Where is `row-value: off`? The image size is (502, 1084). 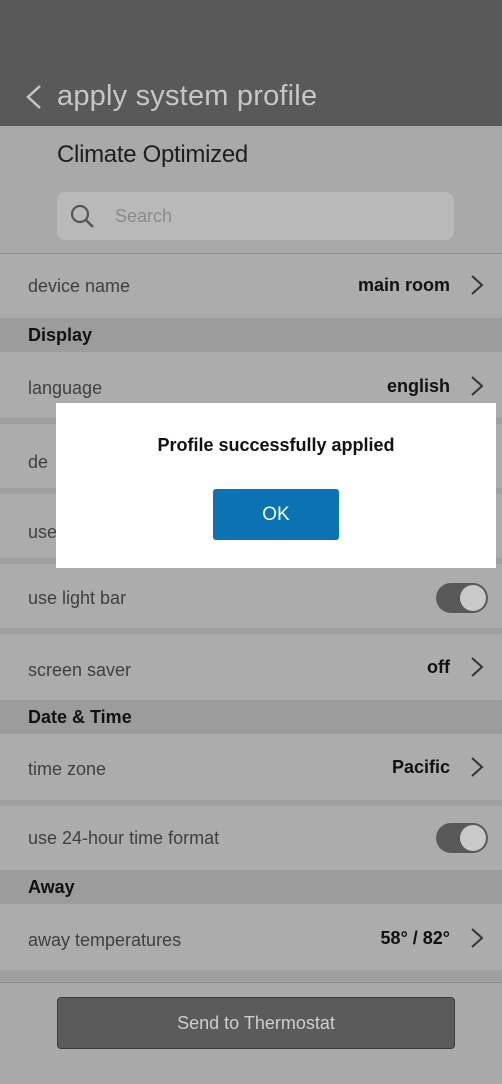 row-value: off is located at coordinates (438, 667).